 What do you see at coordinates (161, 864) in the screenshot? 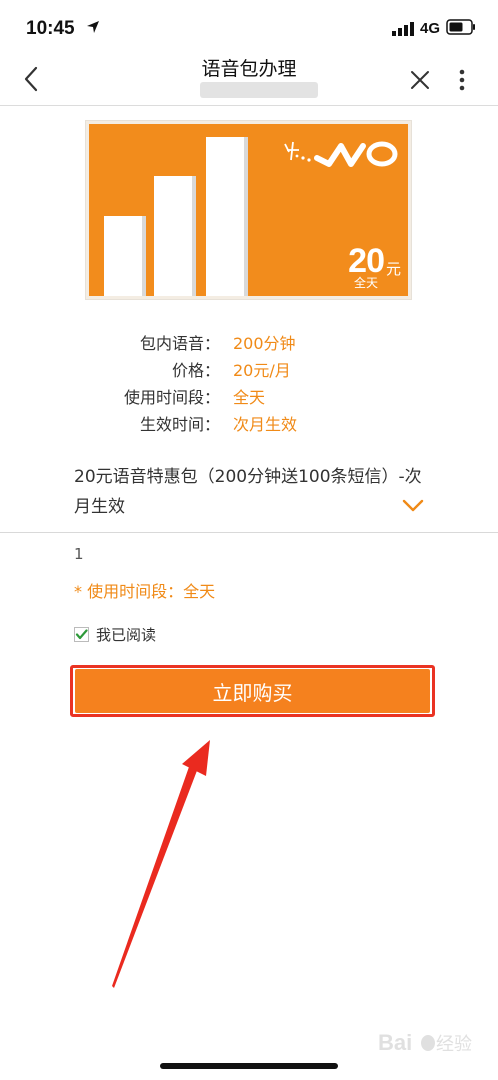
I see `annotation-arrow` at bounding box center [161, 864].